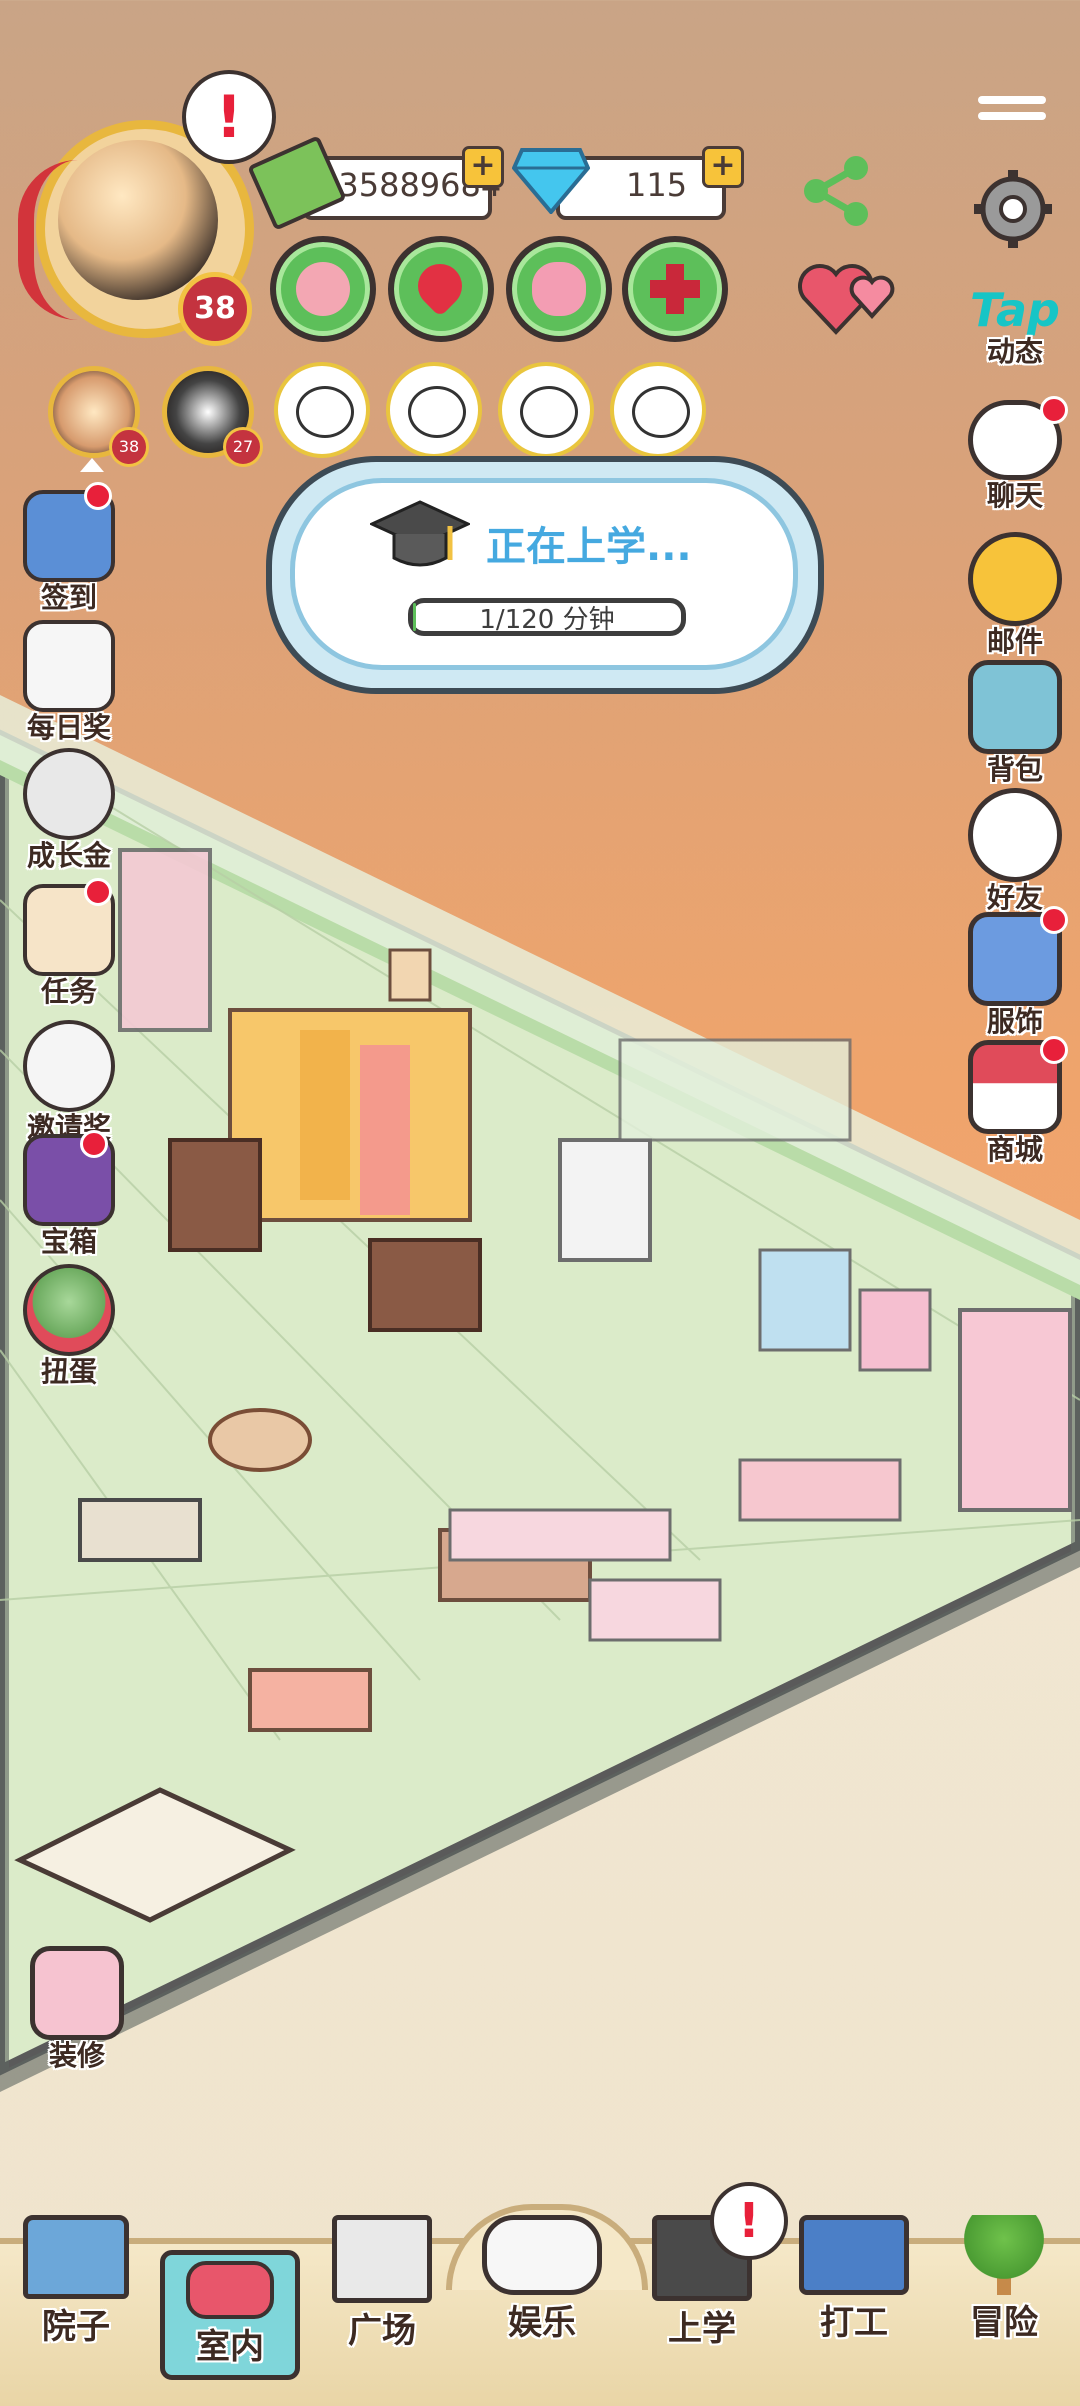  Describe the element at coordinates (1004, 2255) in the screenshot. I see `palm-tree-icon` at that location.